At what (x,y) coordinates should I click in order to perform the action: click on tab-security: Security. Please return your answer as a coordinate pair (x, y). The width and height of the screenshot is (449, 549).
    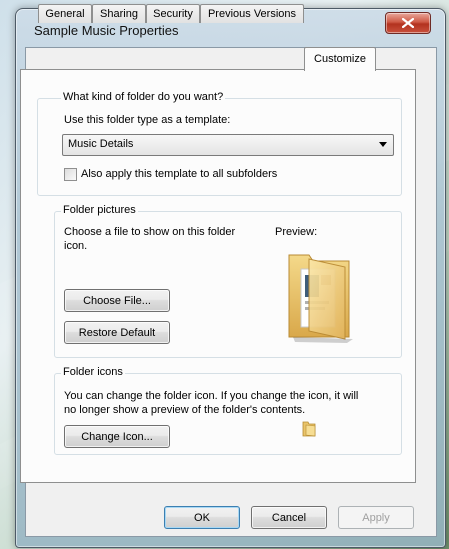
    Looking at the image, I should click on (173, 13).